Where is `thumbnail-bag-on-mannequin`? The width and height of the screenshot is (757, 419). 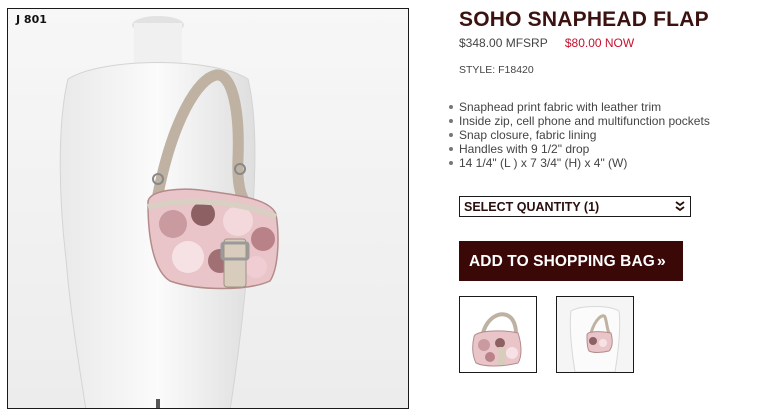 thumbnail-bag-on-mannequin is located at coordinates (595, 334).